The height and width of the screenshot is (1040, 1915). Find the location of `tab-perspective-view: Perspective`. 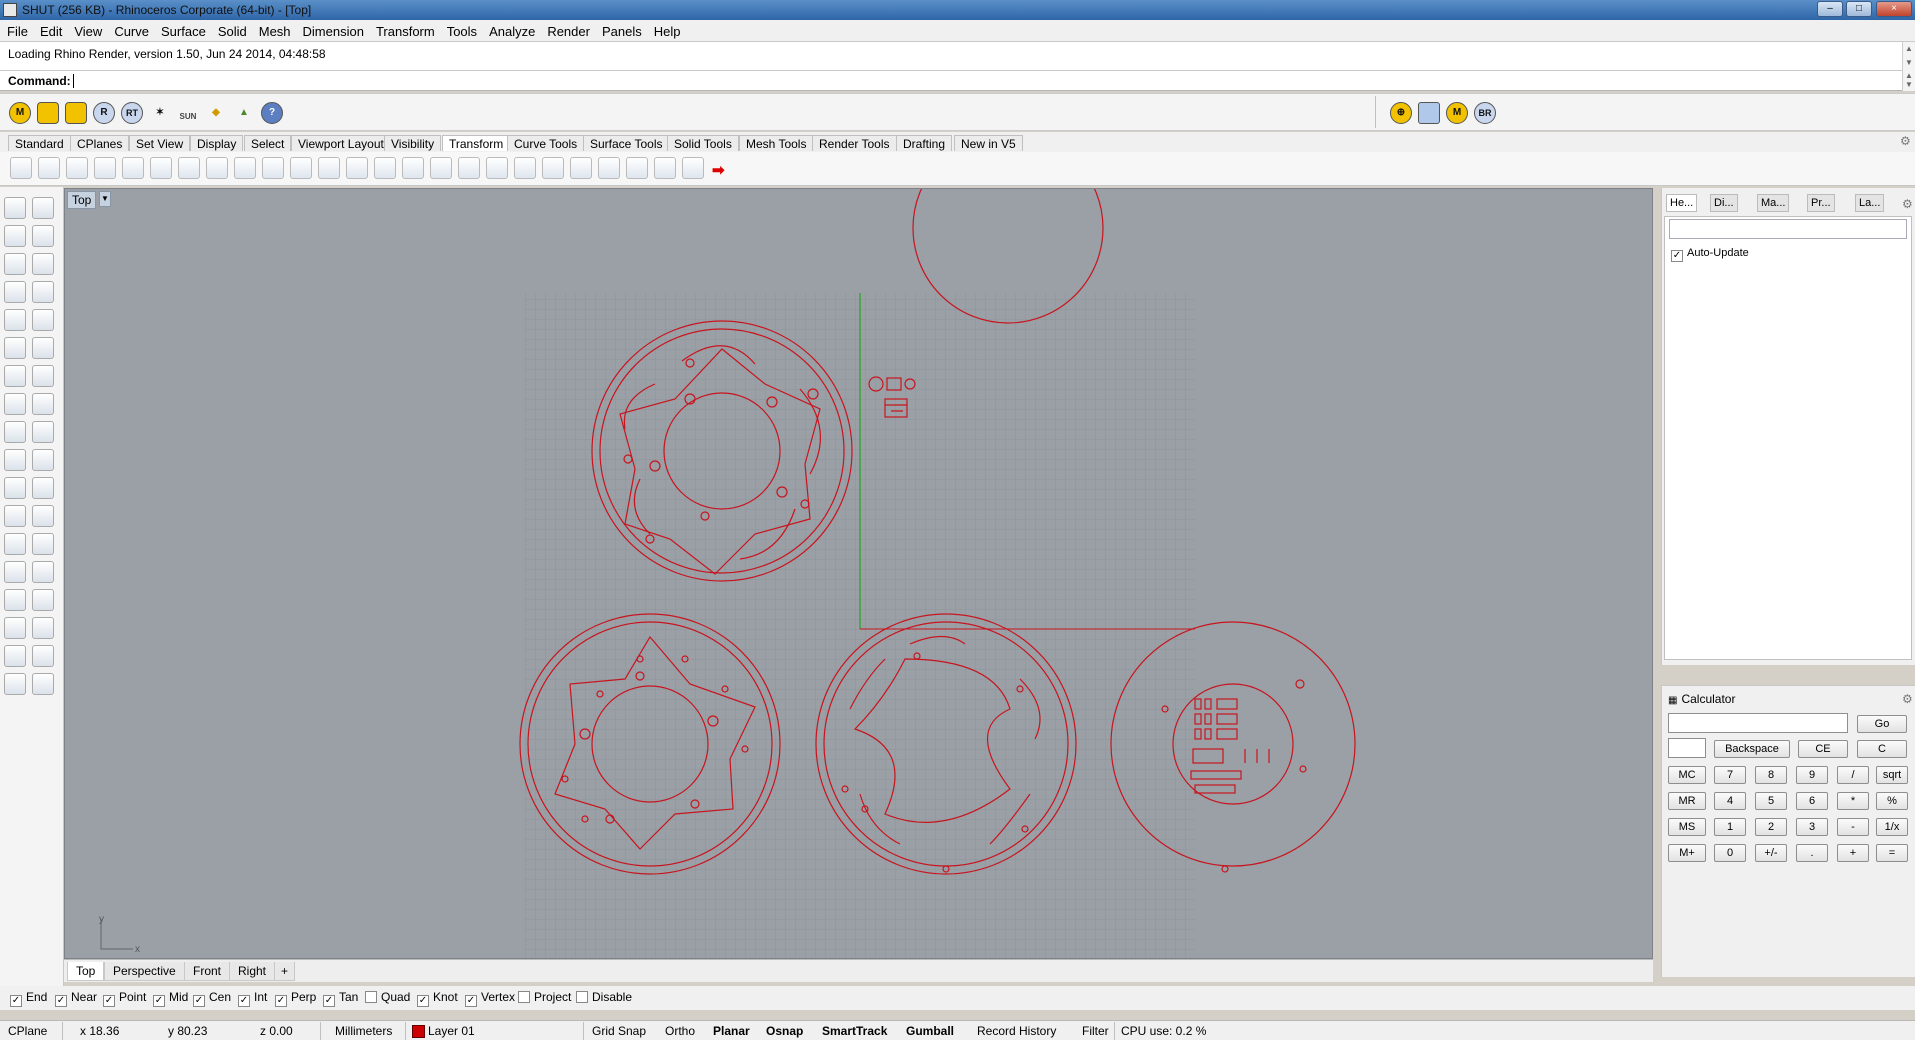

tab-perspective-view: Perspective is located at coordinates (144, 971).